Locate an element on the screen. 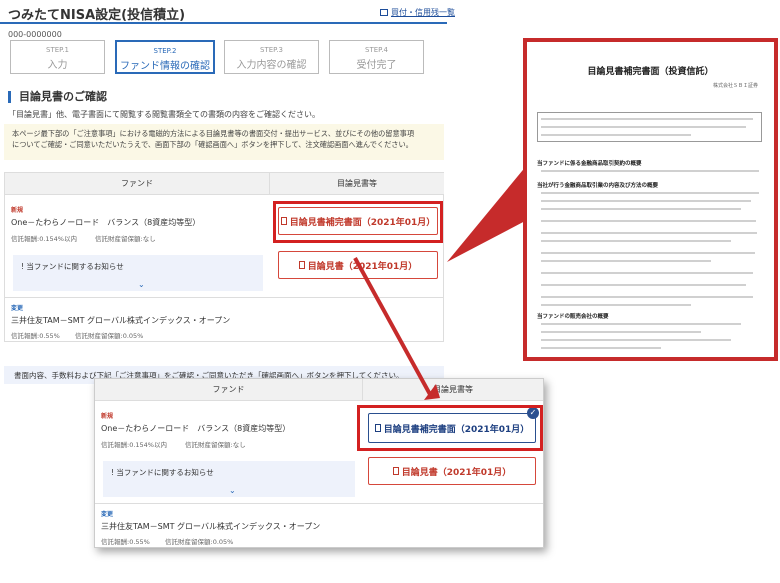 This screenshot has width=780, height=583. step-4: STEP.4 受付完了 is located at coordinates (376, 57).